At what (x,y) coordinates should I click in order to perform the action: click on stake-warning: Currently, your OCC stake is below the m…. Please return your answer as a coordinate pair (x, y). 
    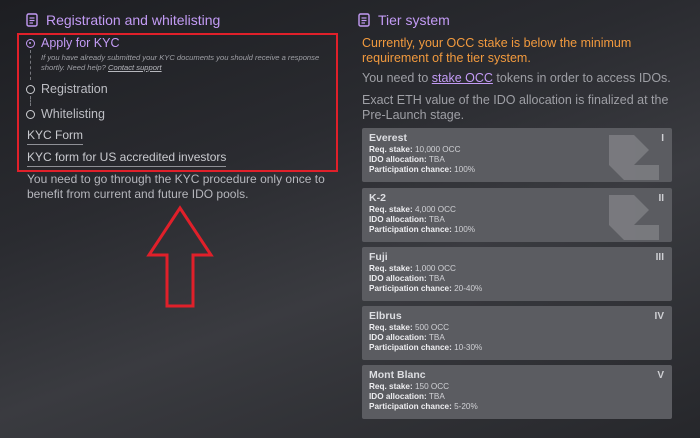
    Looking at the image, I should click on (497, 50).